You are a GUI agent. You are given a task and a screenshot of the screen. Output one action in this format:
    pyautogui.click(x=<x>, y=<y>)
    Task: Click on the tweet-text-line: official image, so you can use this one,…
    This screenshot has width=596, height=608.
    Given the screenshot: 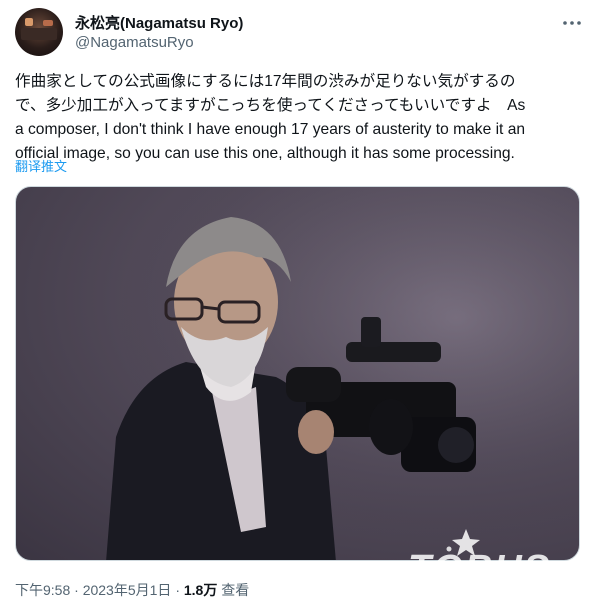 What is the action you would take?
    pyautogui.click(x=265, y=153)
    